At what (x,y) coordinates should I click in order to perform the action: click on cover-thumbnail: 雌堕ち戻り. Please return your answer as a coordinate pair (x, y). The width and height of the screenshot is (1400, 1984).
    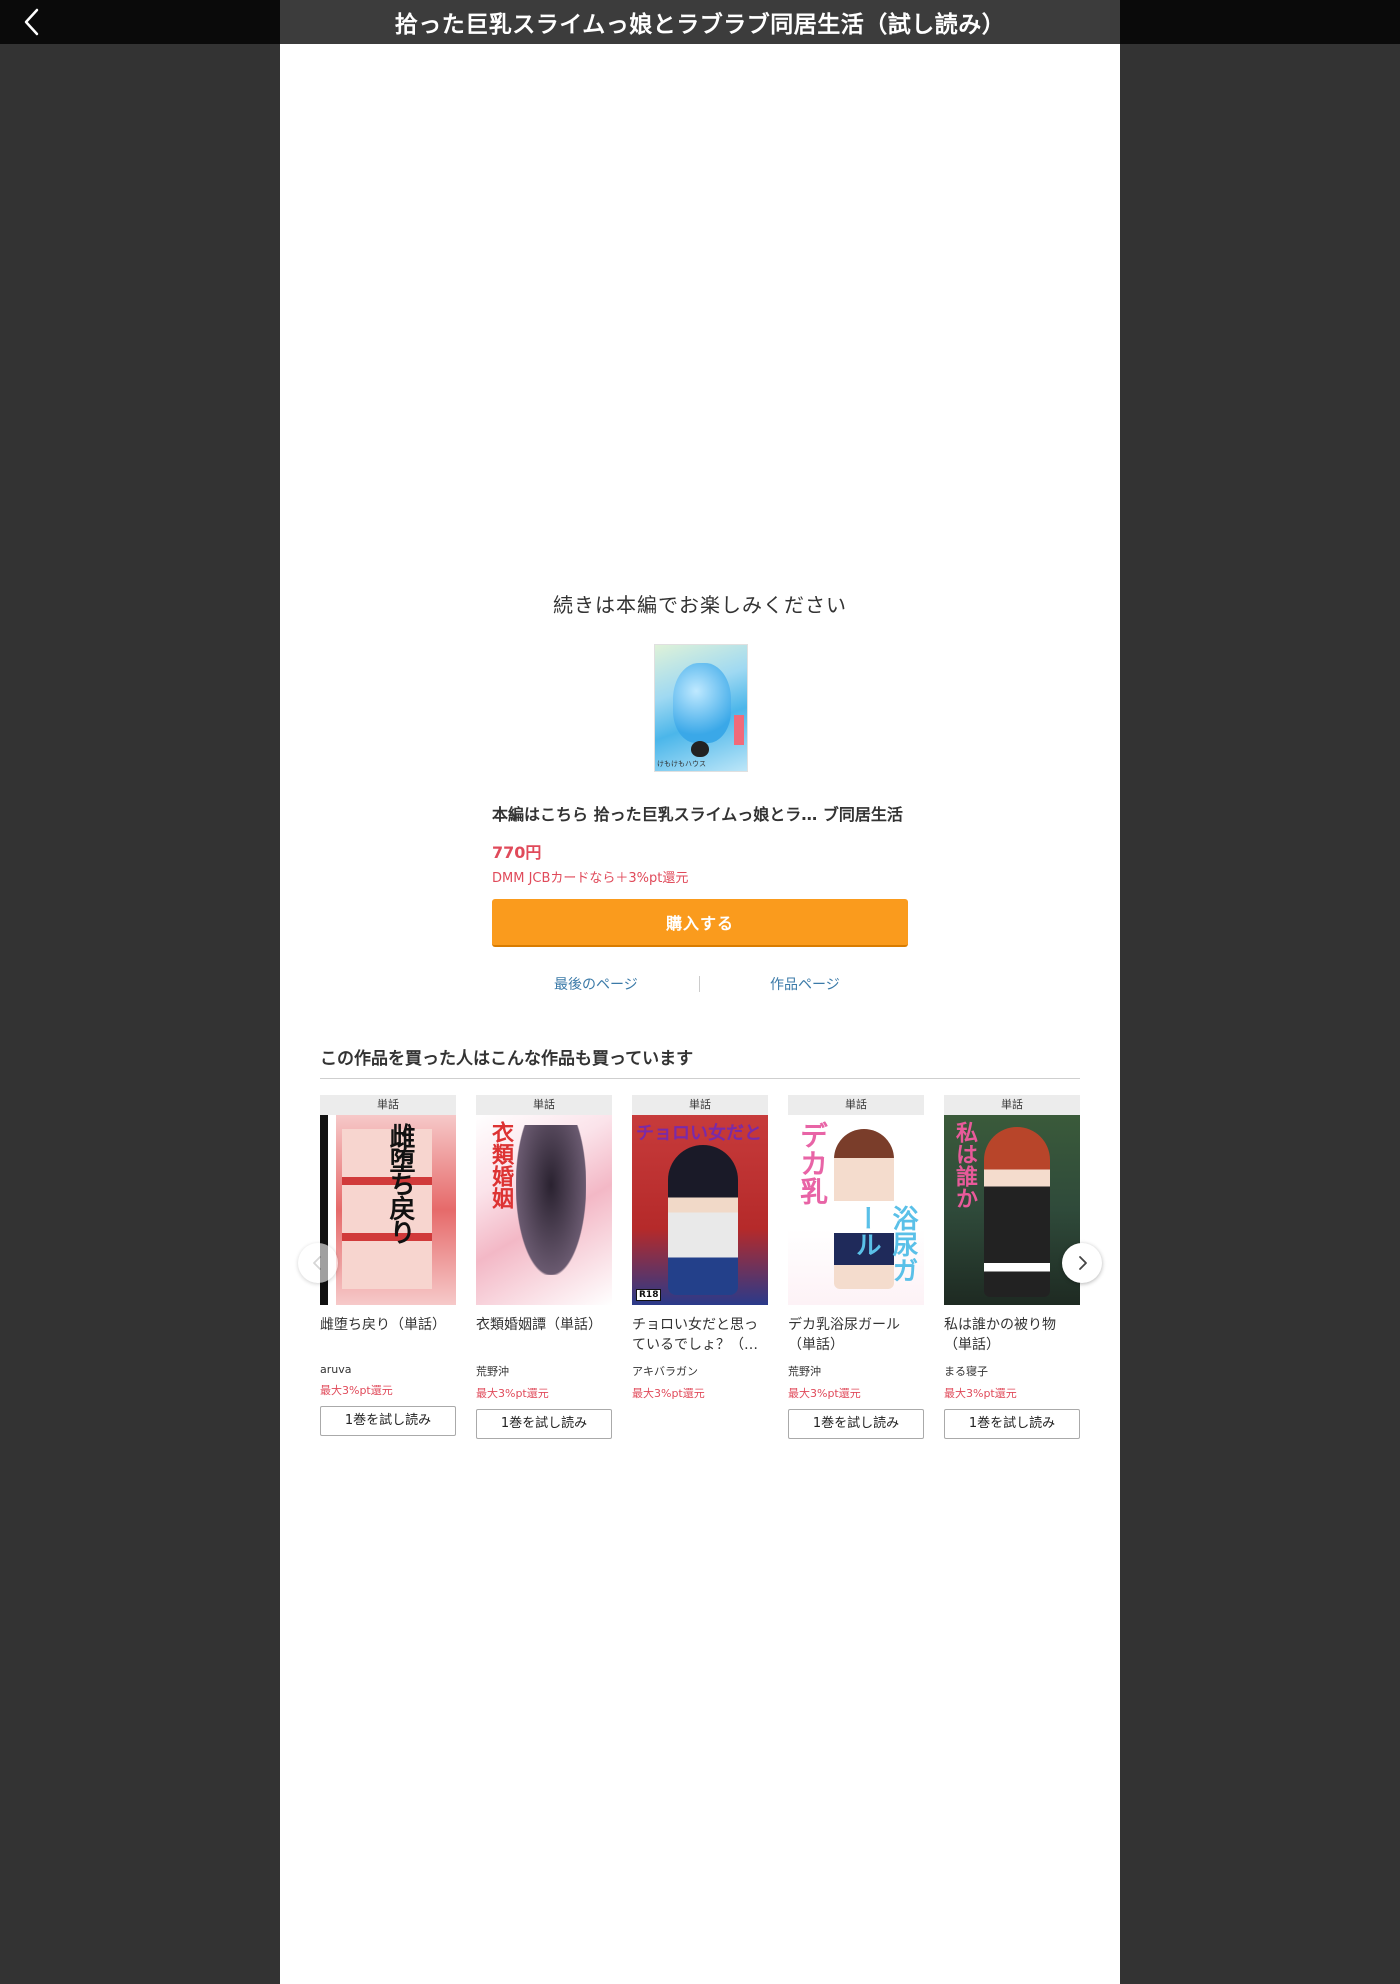
    Looking at the image, I should click on (388, 1210).